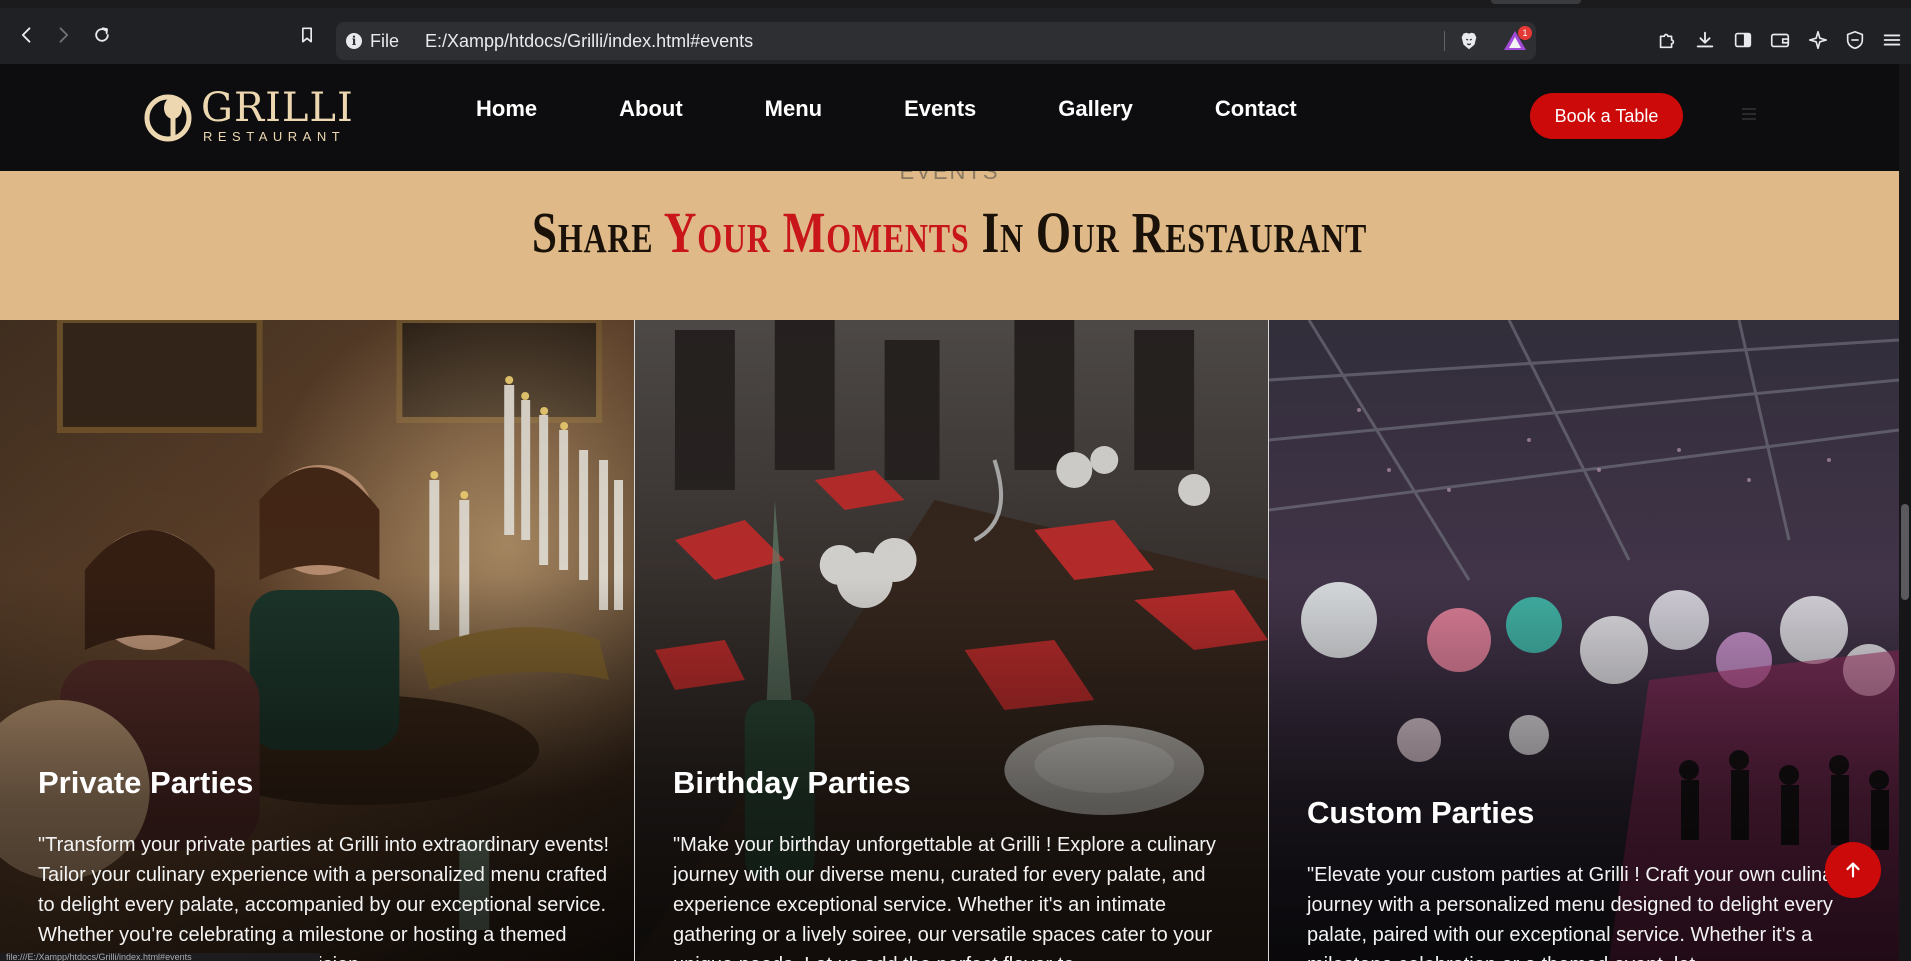 The width and height of the screenshot is (1911, 961). What do you see at coordinates (354, 41) in the screenshot?
I see `info-icon: i` at bounding box center [354, 41].